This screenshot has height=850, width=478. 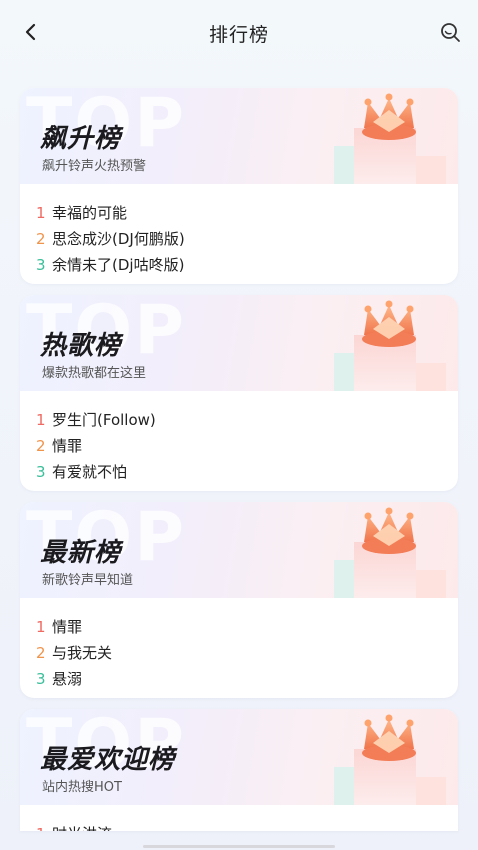 I want to click on song-item: 2 思念成沙(DJ何鹏版), so click(x=247, y=239).